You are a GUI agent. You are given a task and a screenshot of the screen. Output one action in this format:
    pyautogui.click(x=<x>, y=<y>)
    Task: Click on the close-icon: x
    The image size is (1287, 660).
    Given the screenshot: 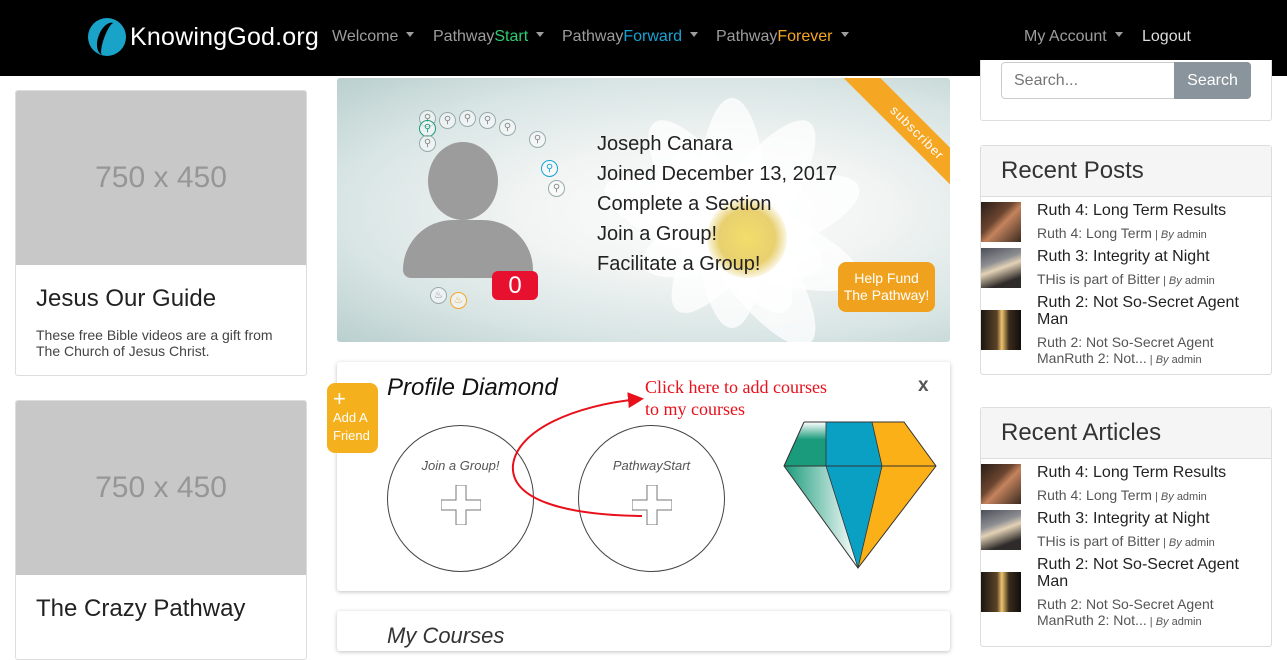 What is the action you would take?
    pyautogui.click(x=923, y=386)
    